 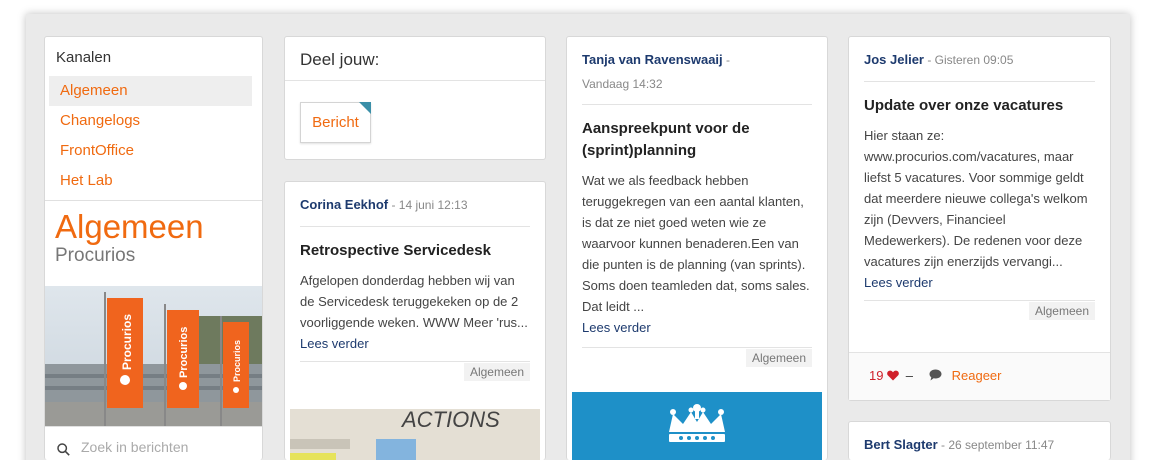 I want to click on post-author: Bert Slagter, so click(x=901, y=444).